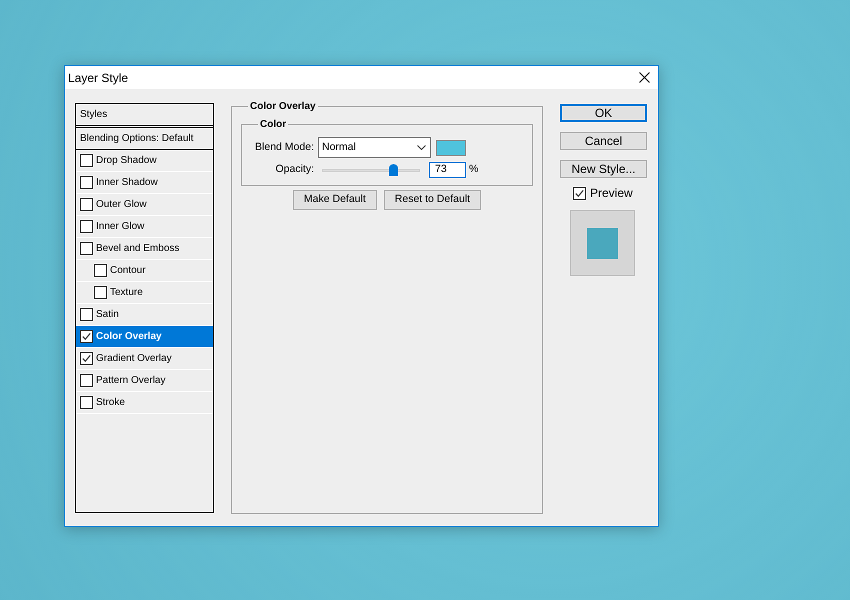  Describe the element at coordinates (393, 170) in the screenshot. I see `slider-thumb` at that location.